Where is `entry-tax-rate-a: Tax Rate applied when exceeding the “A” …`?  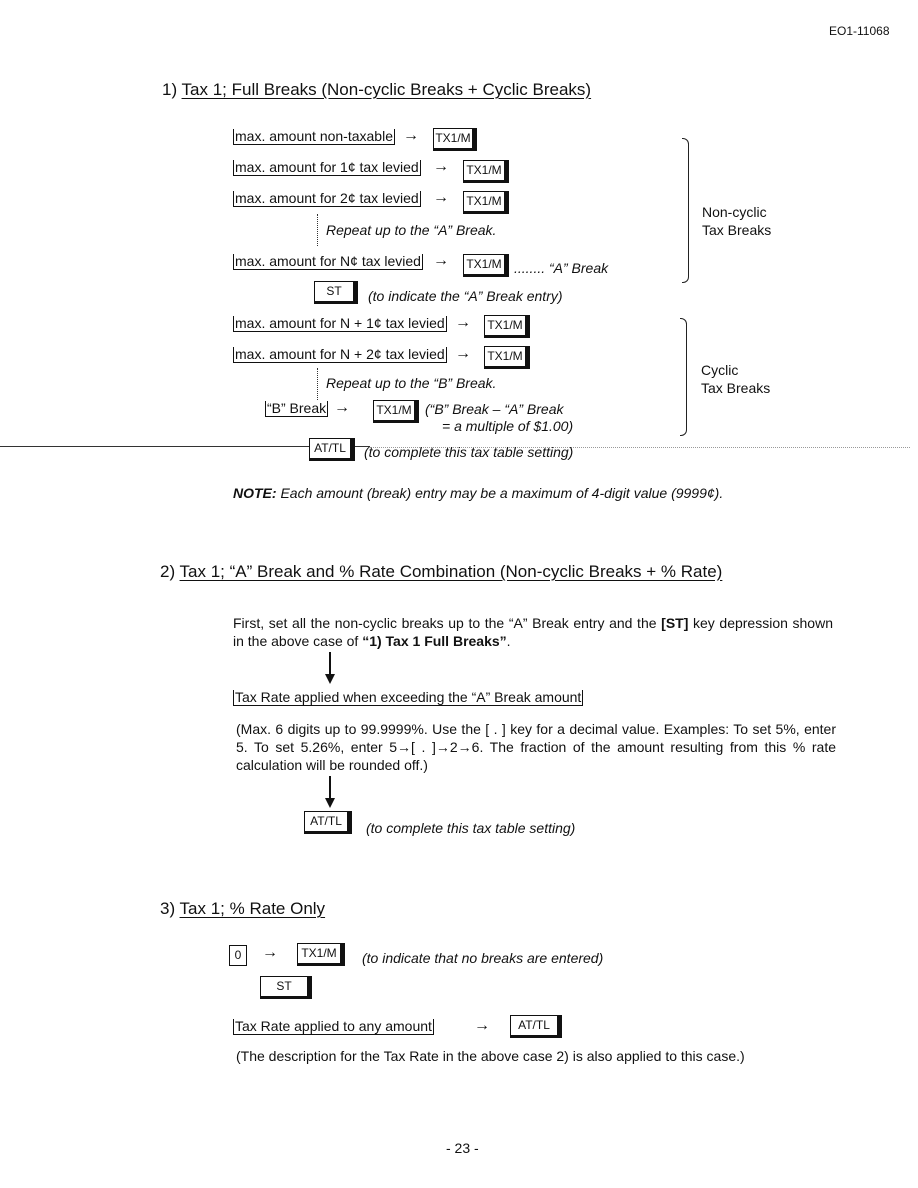 entry-tax-rate-a: Tax Rate applied when exceeding the “A” … is located at coordinates (408, 697).